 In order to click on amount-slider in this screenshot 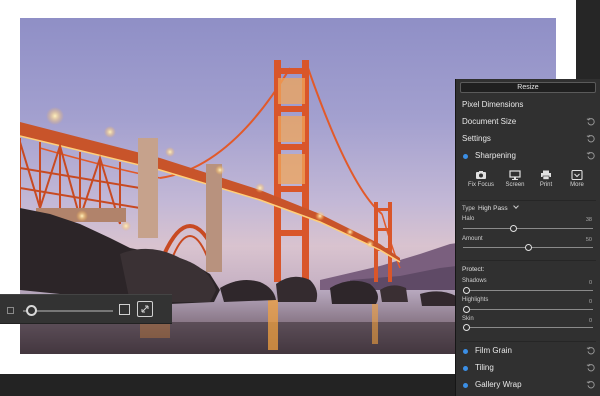, I will do `click(528, 248)`.